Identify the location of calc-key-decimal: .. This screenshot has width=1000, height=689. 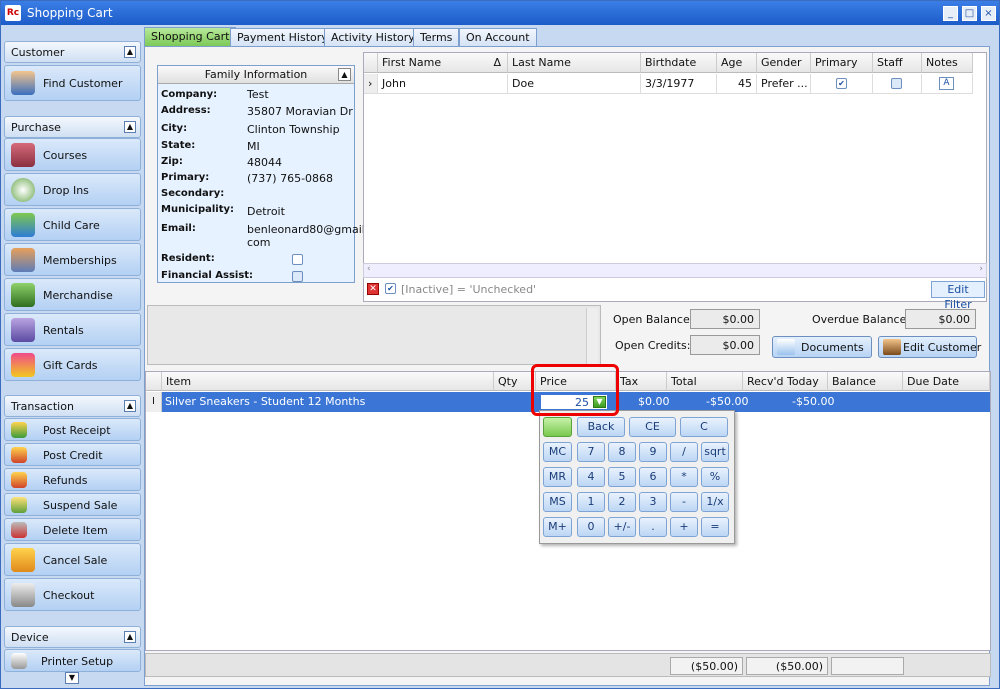
(653, 527).